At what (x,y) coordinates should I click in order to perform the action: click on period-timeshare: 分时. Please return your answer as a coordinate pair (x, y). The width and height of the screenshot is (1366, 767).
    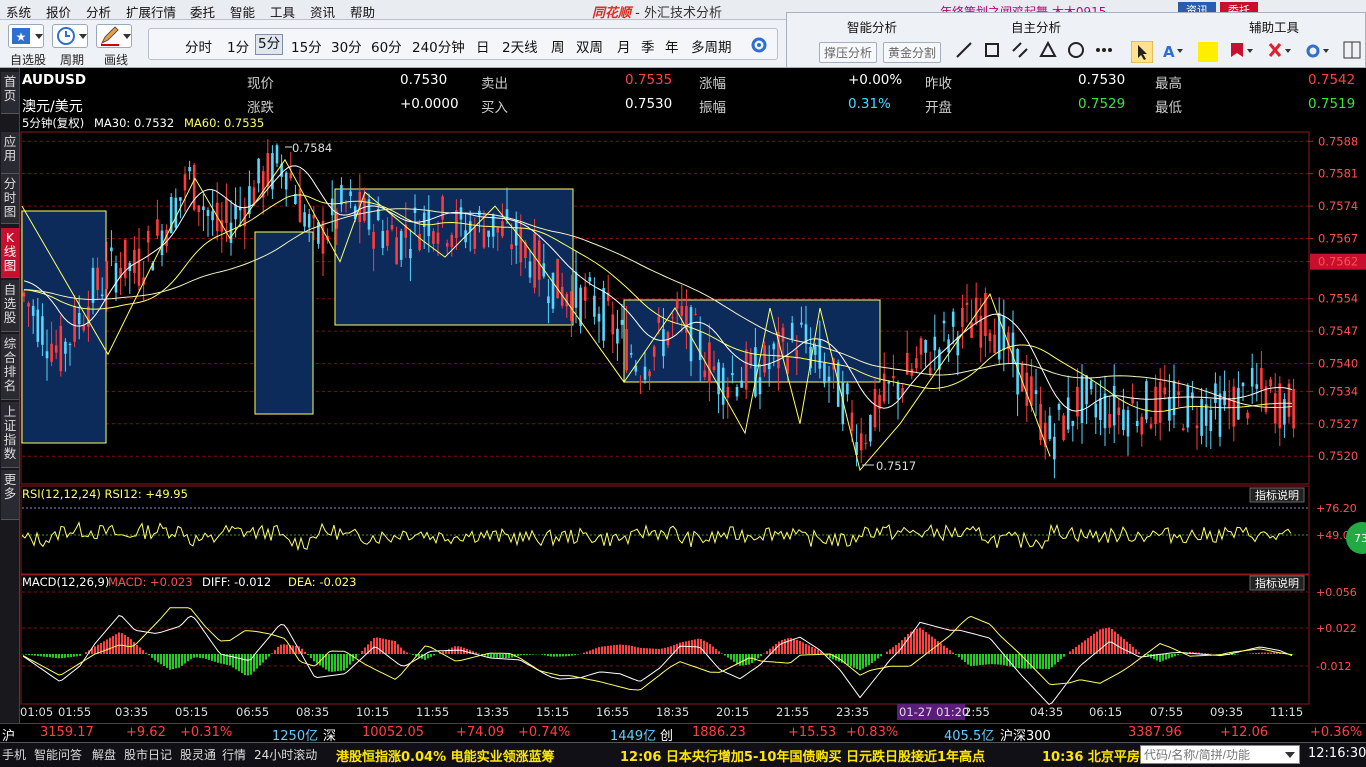
    Looking at the image, I should click on (198, 46).